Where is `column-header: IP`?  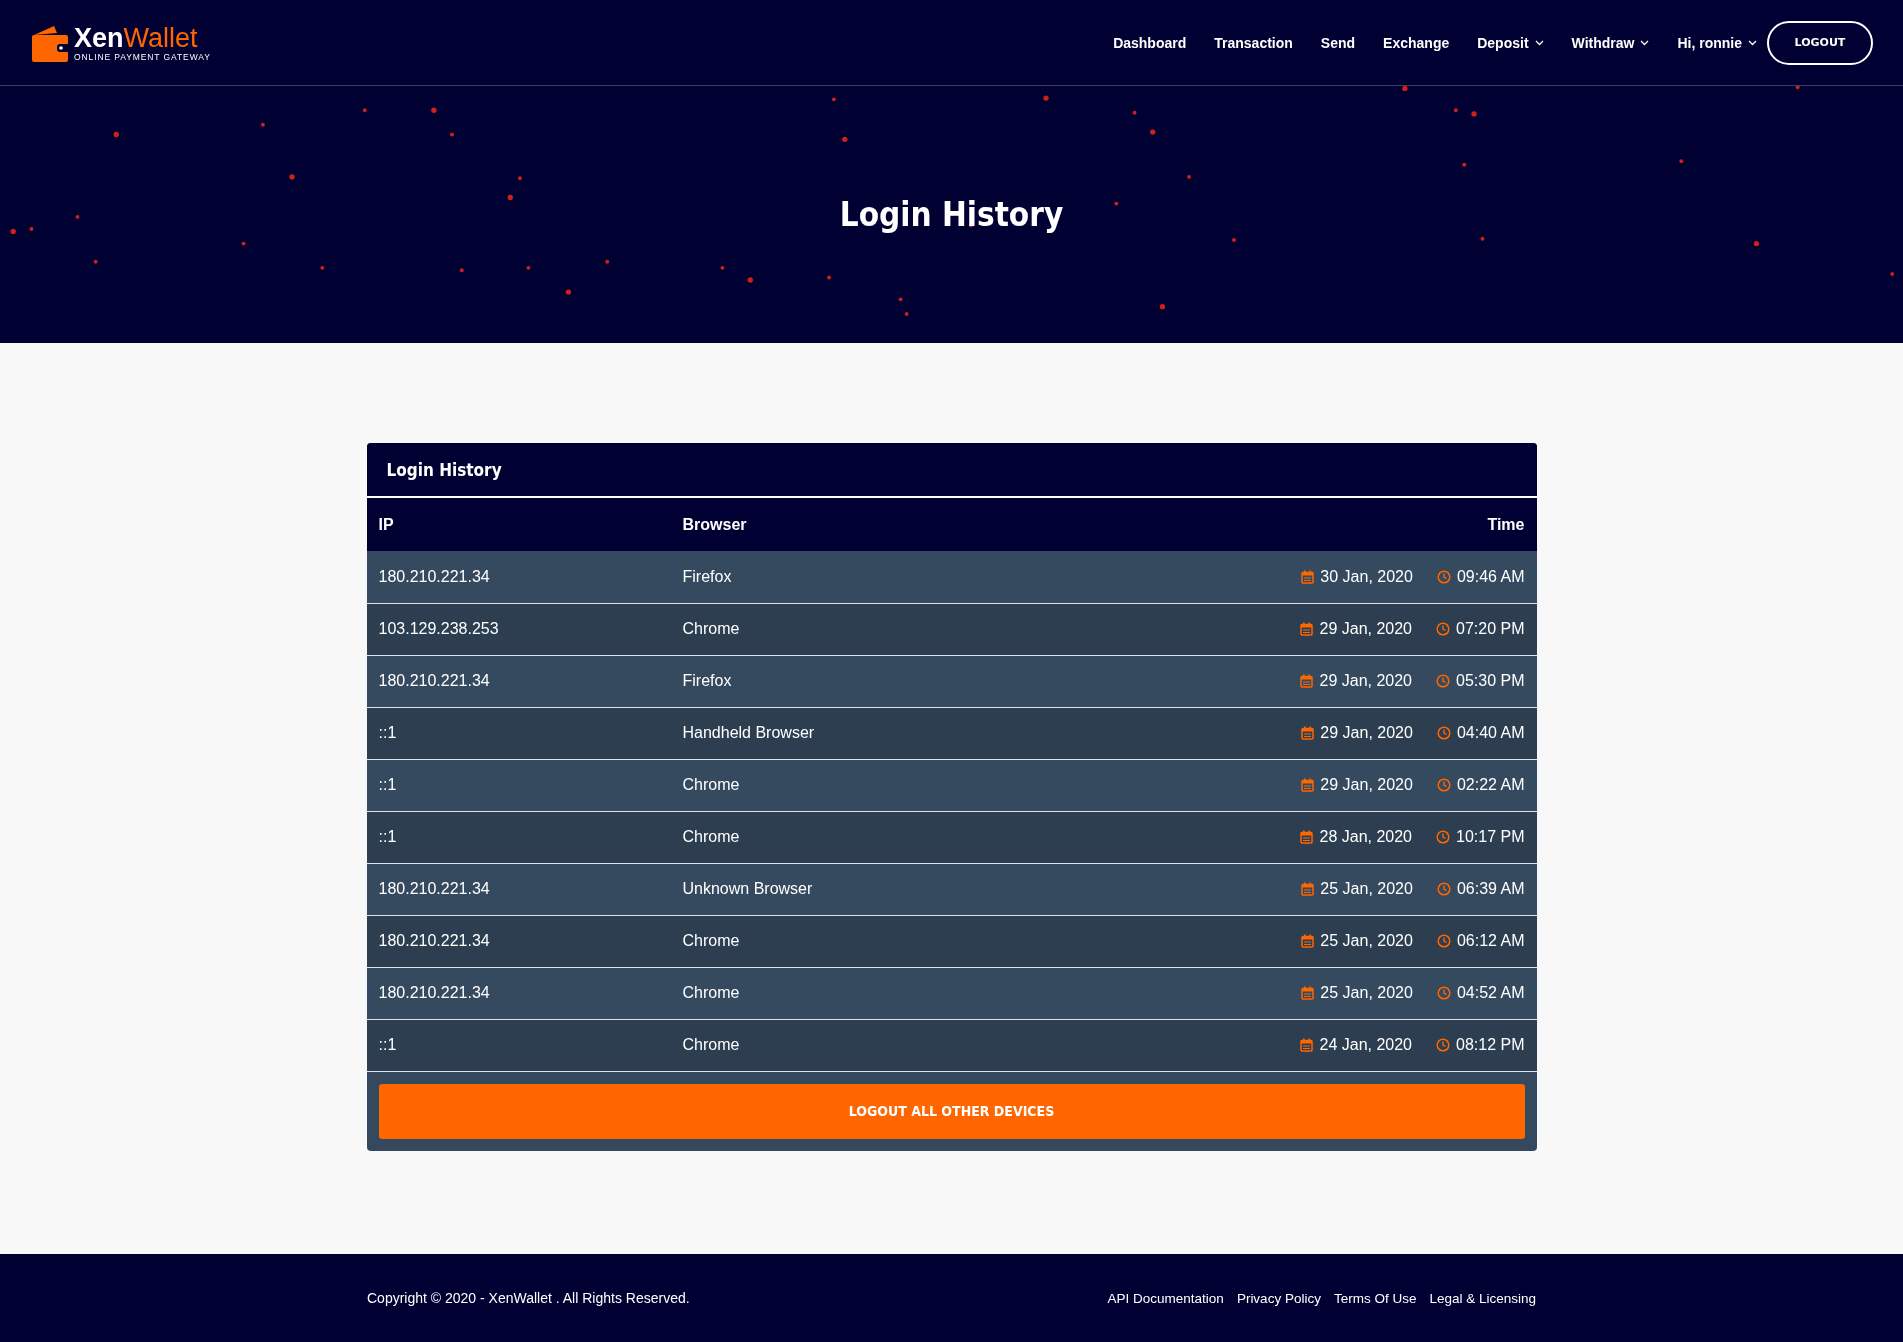 column-header: IP is located at coordinates (518, 524).